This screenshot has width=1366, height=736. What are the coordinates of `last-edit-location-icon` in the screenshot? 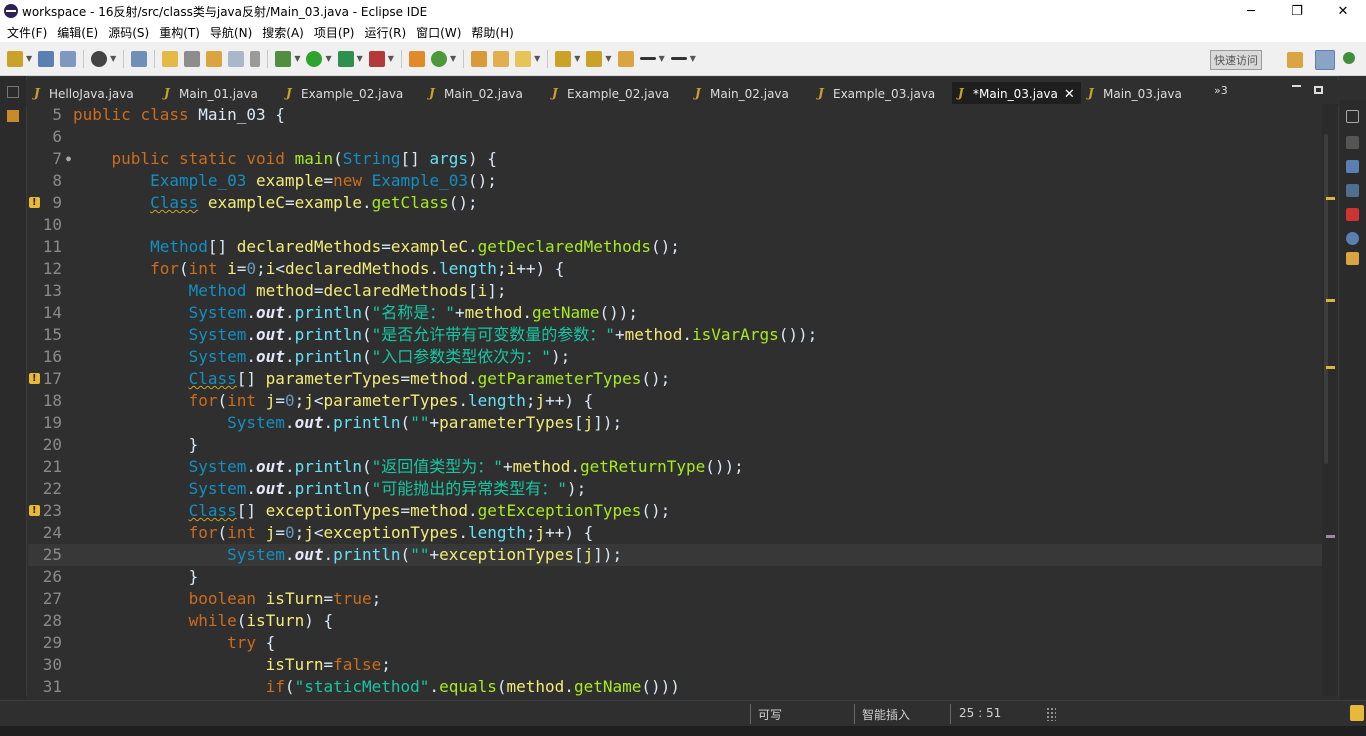 It's located at (625, 58).